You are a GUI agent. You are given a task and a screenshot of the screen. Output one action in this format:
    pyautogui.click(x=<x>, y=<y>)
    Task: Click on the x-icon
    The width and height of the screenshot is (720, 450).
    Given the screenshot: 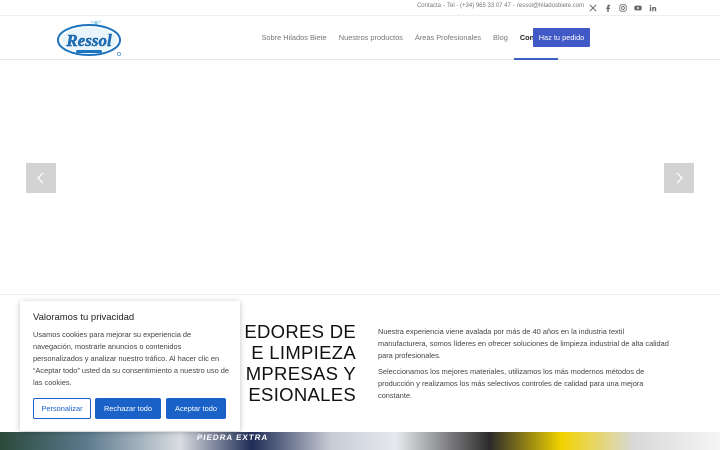 What is the action you would take?
    pyautogui.click(x=592, y=8)
    